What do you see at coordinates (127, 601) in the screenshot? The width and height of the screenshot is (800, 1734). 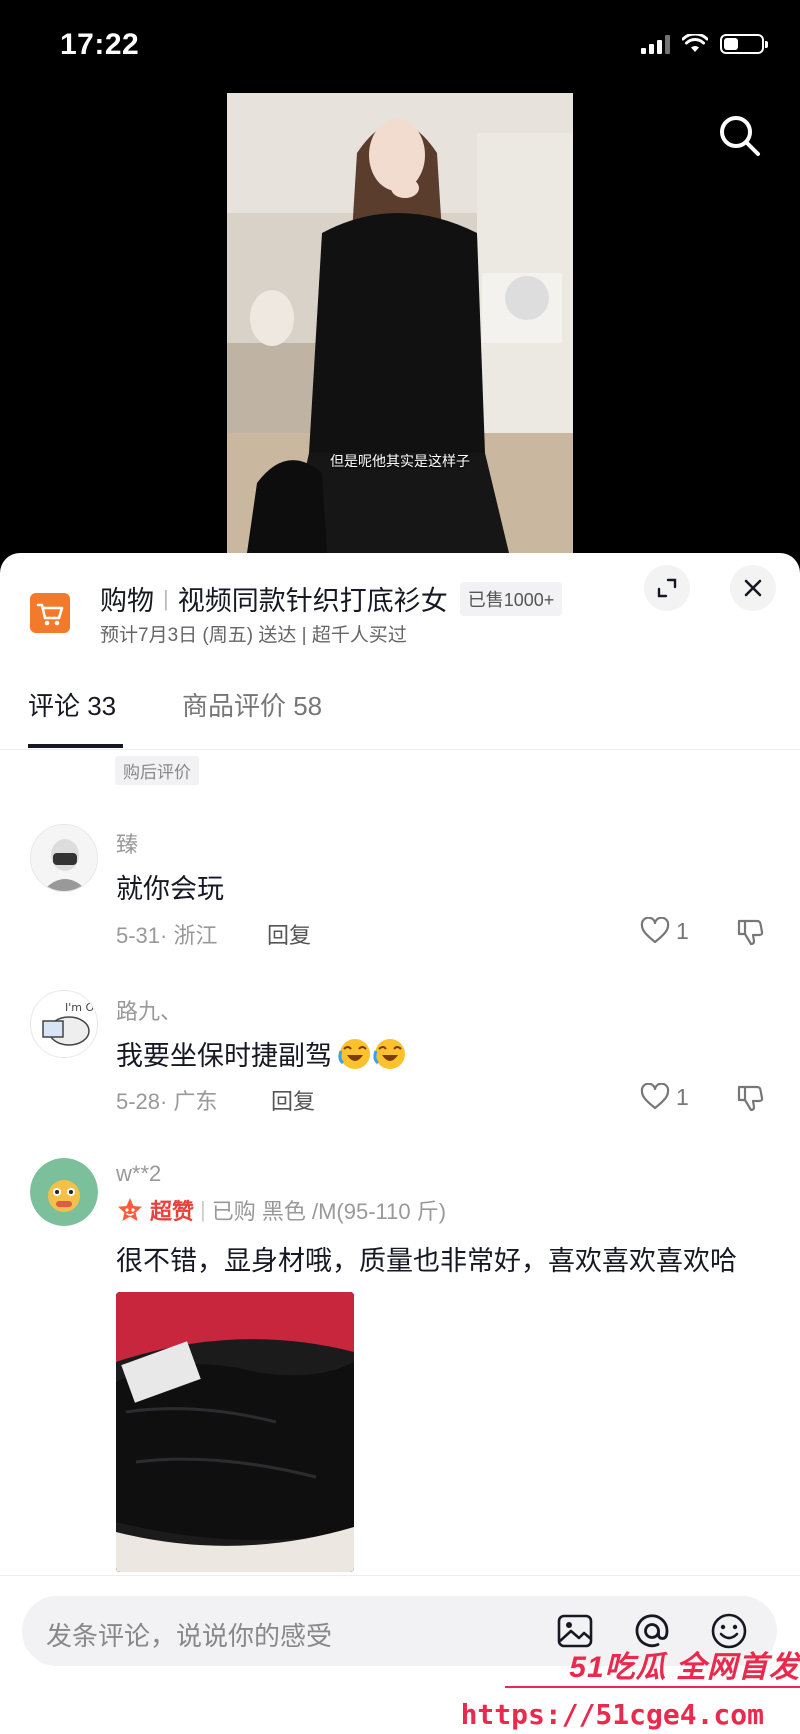 I see `product-category: 购物` at bounding box center [127, 601].